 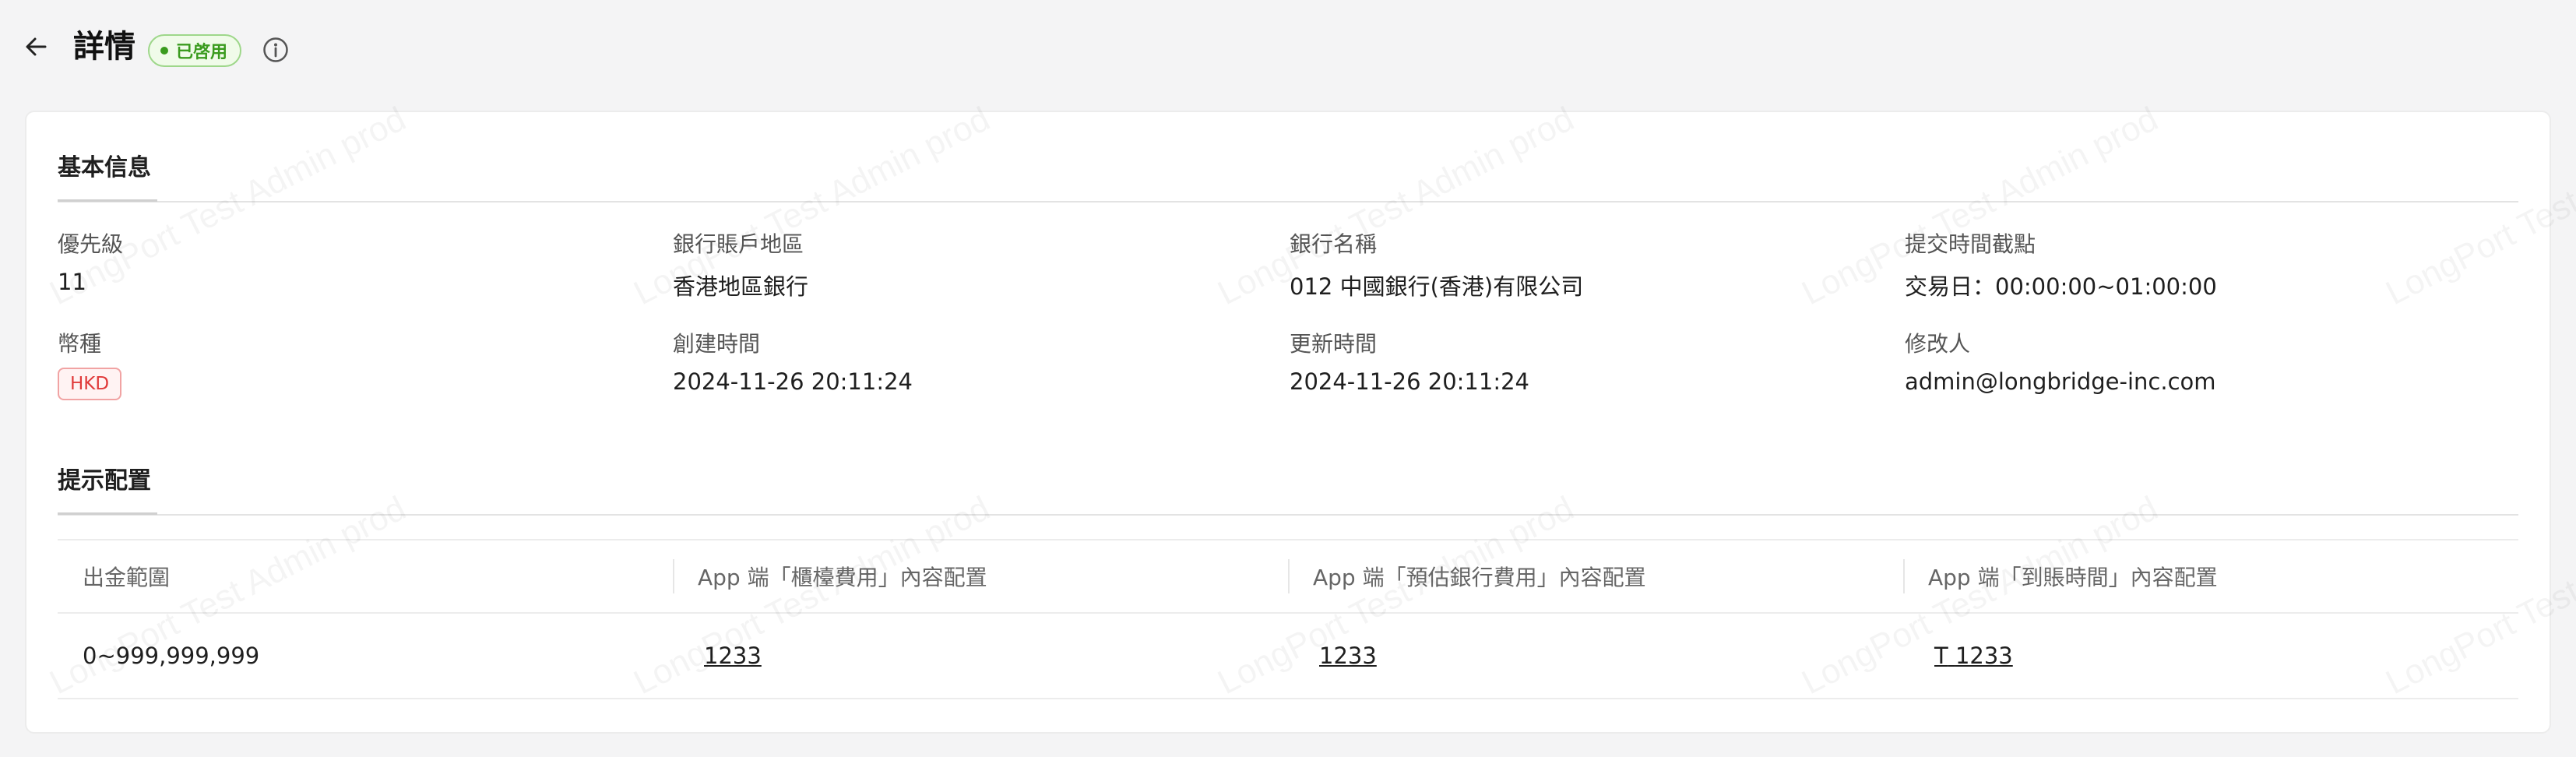 I want to click on field-value-bank-region: 香港地區銀行, so click(x=741, y=286).